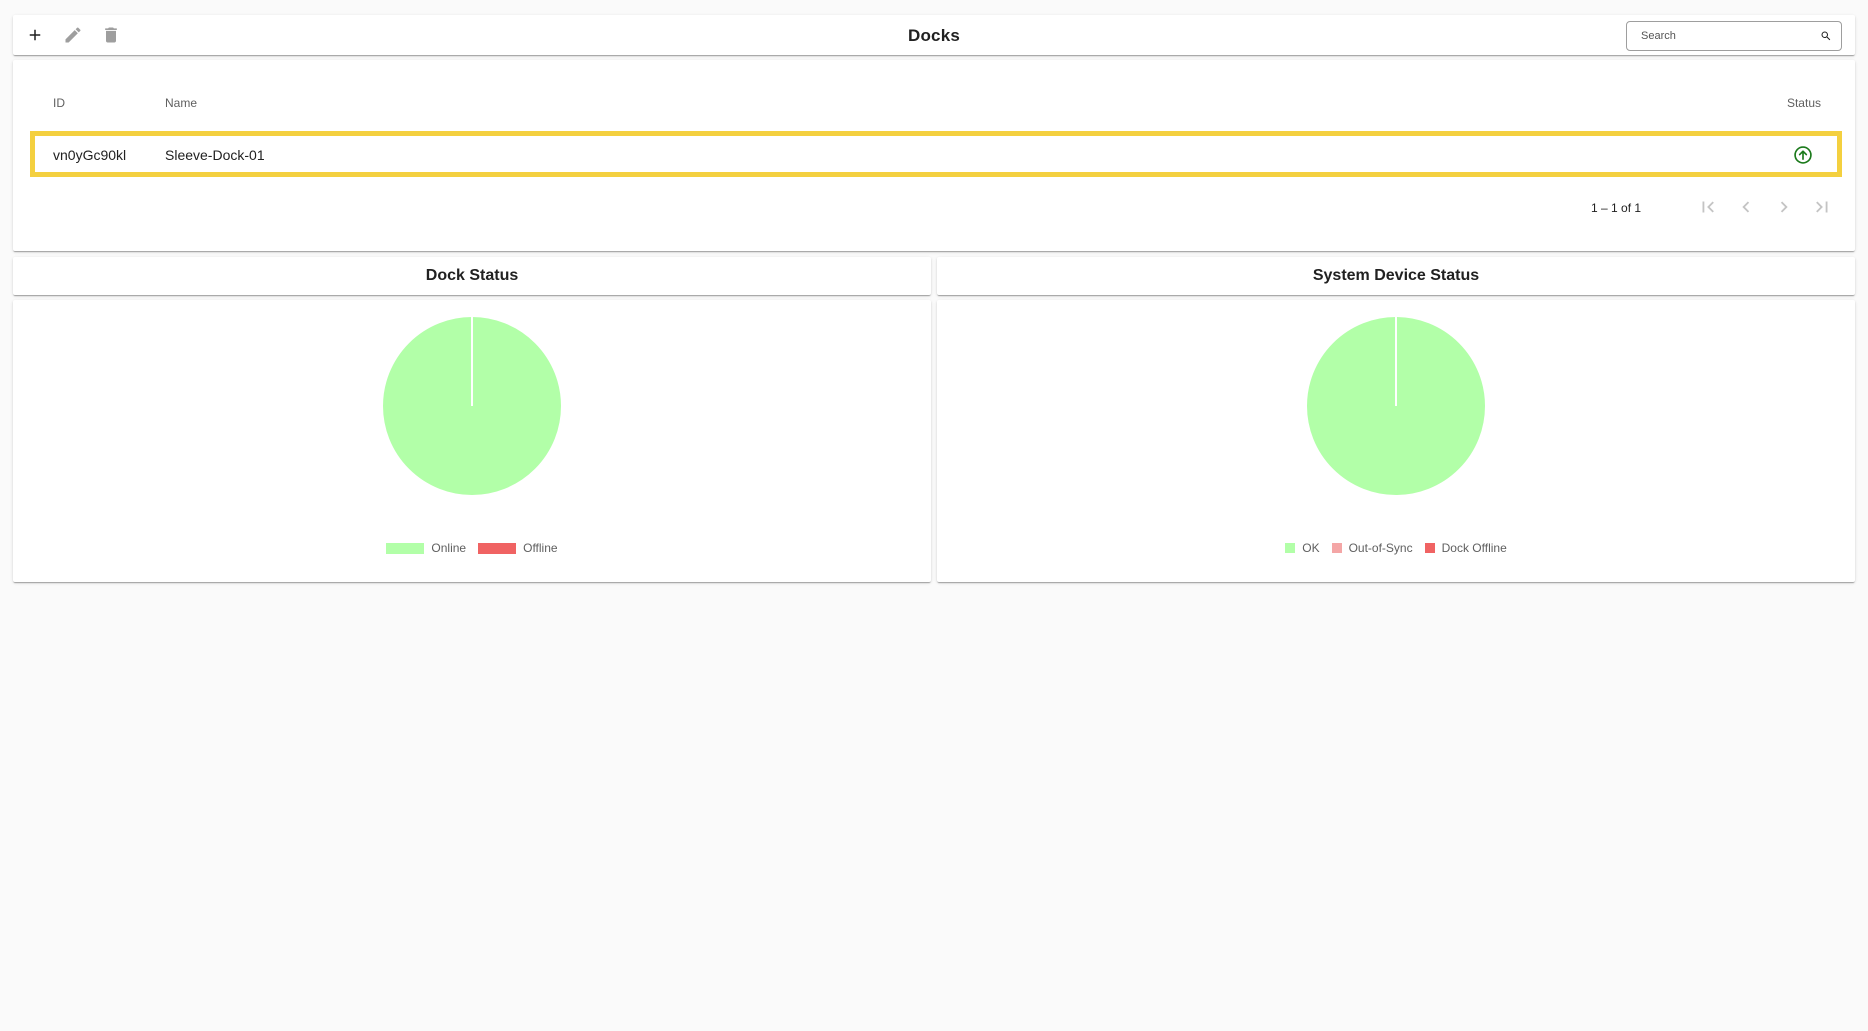  I want to click on legend-label-out-of-sync: Out-of-Sync, so click(1380, 548).